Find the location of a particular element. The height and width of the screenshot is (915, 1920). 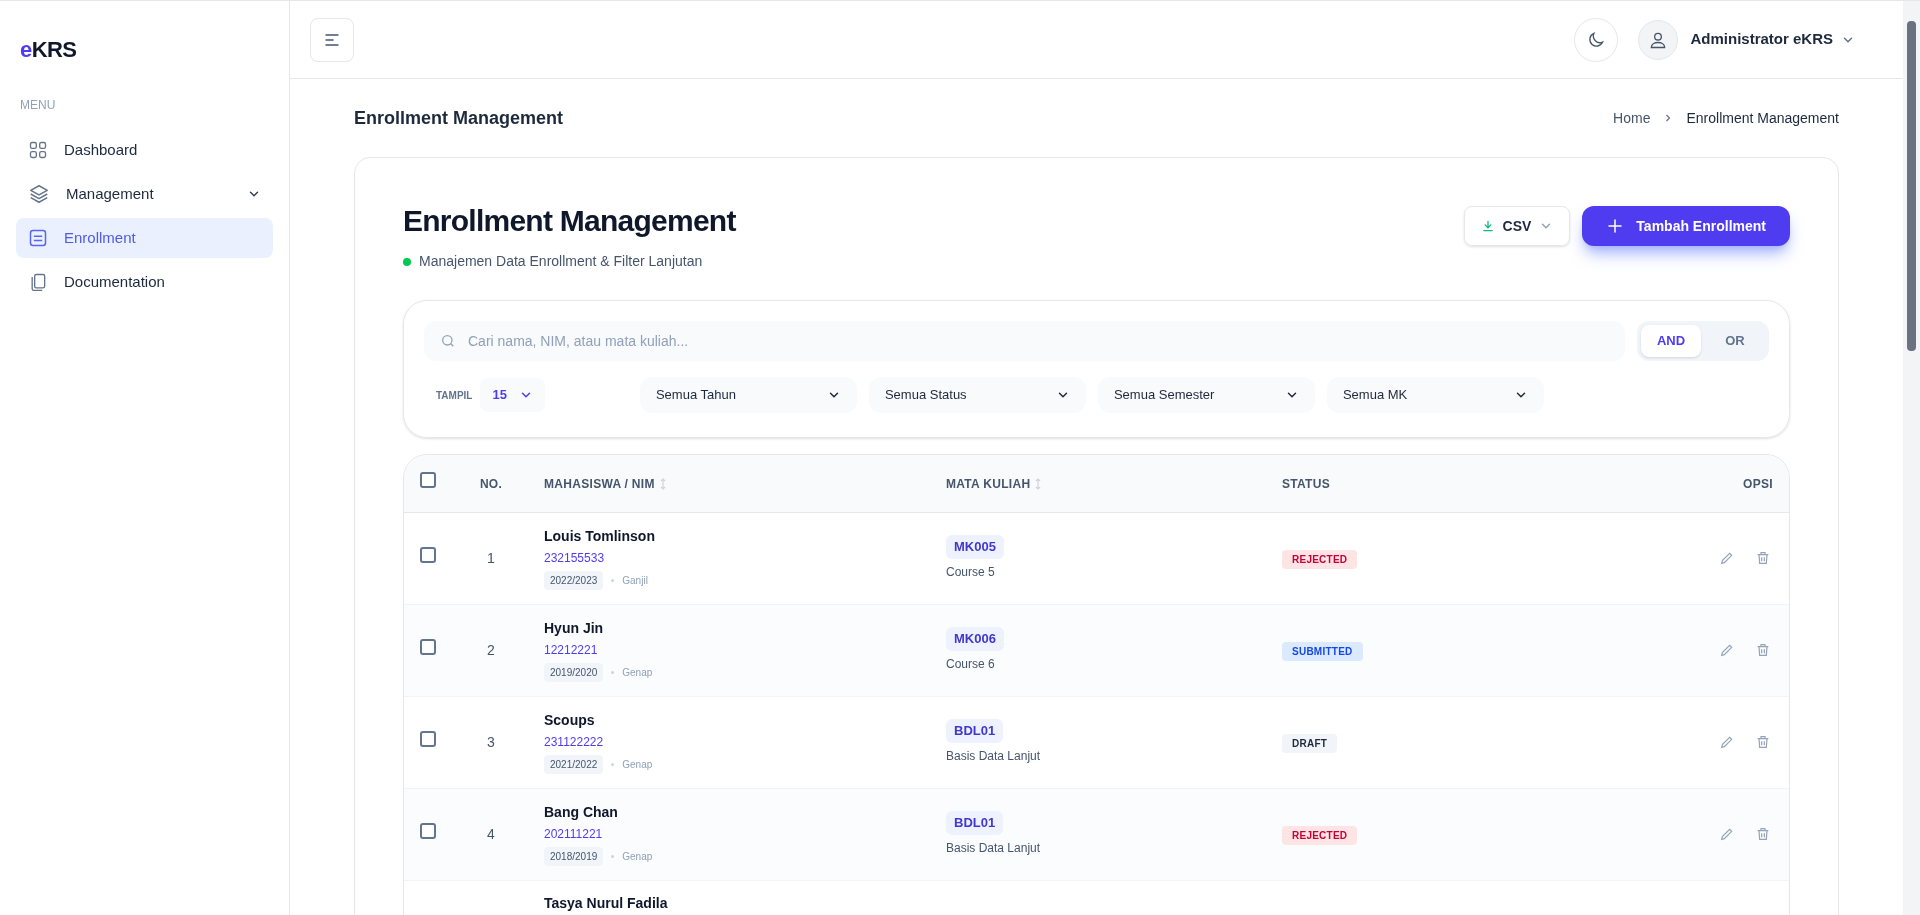

moon-icon is located at coordinates (1596, 39).